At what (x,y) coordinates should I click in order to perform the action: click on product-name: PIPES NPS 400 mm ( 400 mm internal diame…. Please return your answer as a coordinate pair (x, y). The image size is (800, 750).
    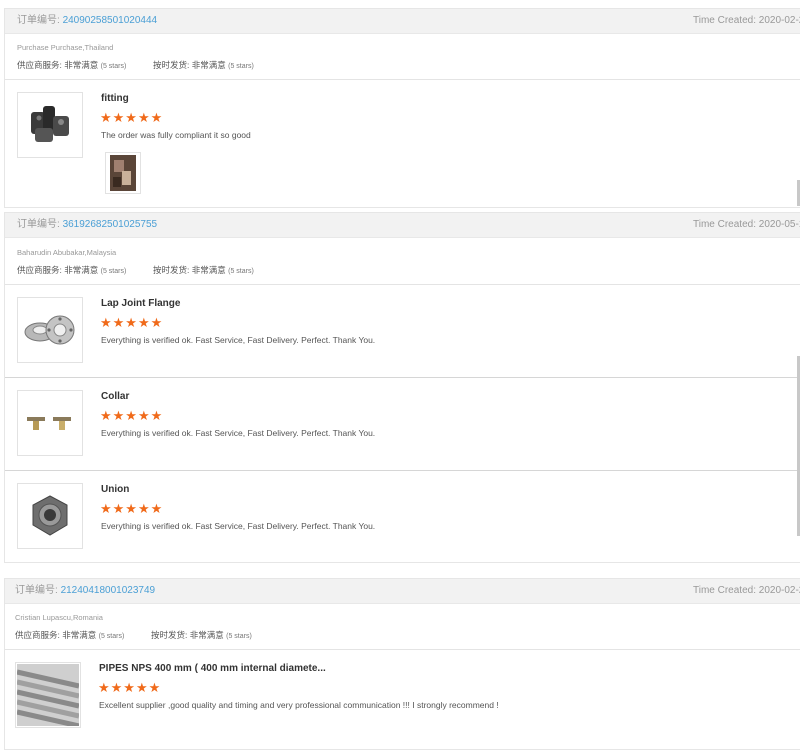
    Looking at the image, I should click on (212, 668).